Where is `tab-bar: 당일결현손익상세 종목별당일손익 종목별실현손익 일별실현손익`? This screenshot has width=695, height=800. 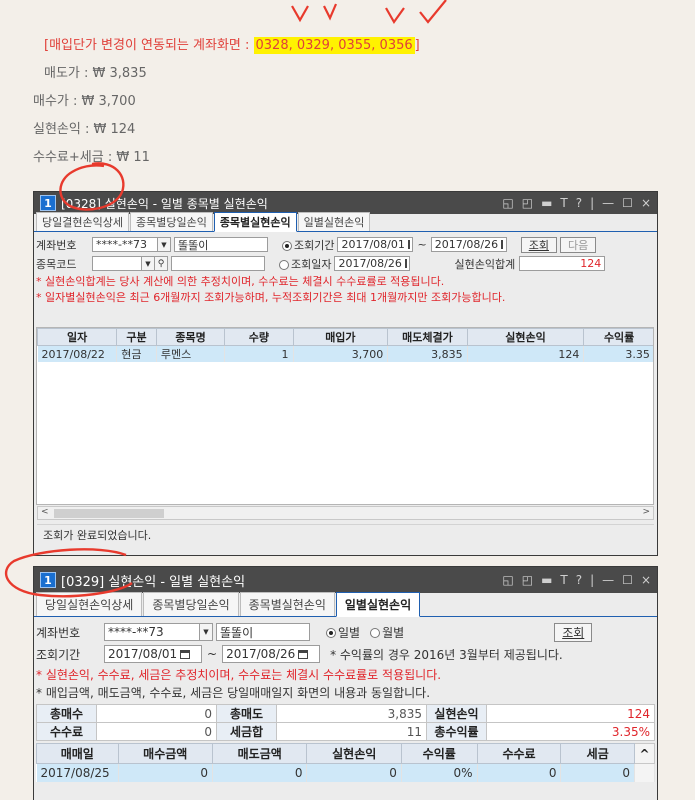 tab-bar: 당일결현손익상세 종목별당일손익 종목별실현손익 일별실현손익 is located at coordinates (345, 222).